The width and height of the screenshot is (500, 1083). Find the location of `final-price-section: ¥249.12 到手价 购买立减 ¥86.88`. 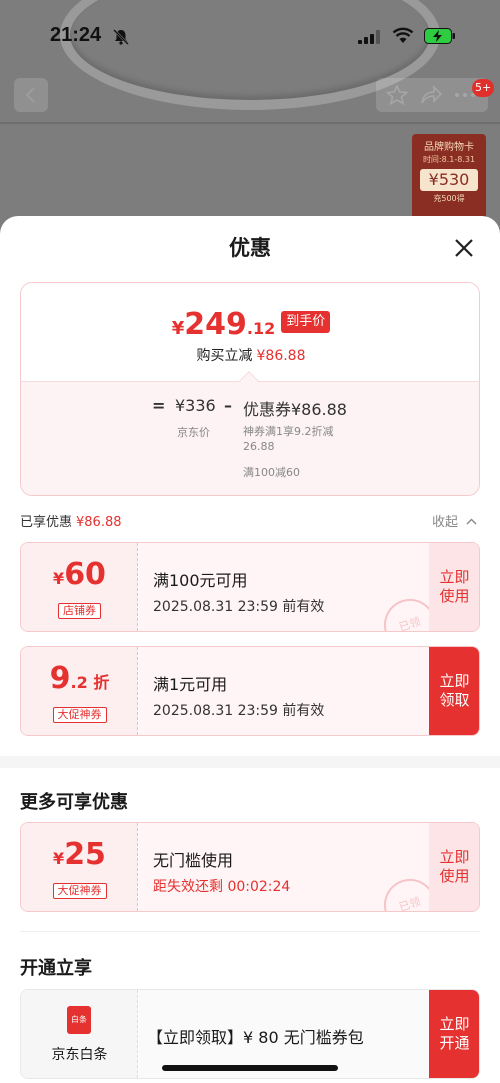

final-price-section: ¥249.12 到手价 购买立减 ¥86.88 is located at coordinates (250, 332).